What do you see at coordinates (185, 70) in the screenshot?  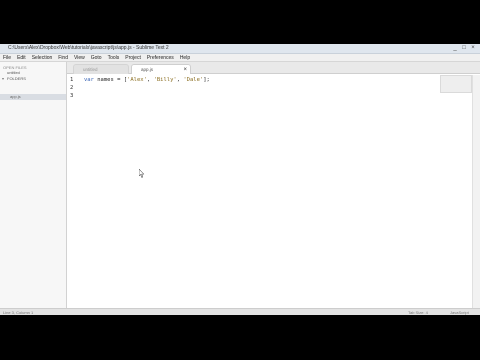 I see `close-tab-icon: ×` at bounding box center [185, 70].